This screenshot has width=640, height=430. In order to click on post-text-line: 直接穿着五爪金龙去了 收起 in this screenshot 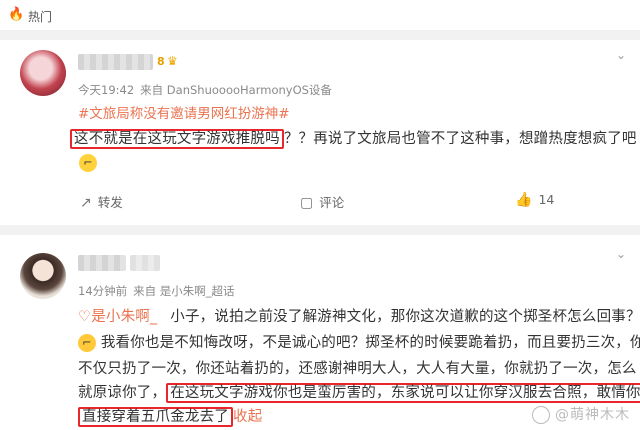, I will do `click(170, 416)`.